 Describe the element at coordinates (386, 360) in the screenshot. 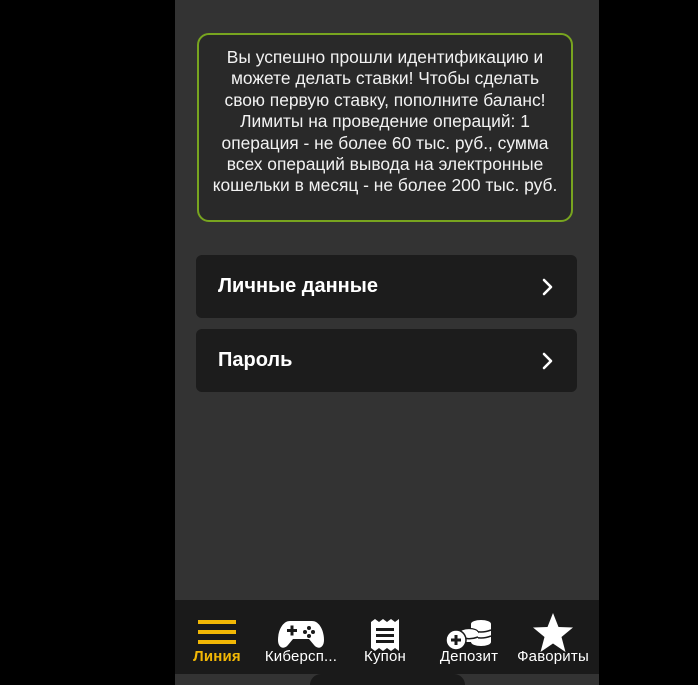

I see `password-item: Пароль` at that location.